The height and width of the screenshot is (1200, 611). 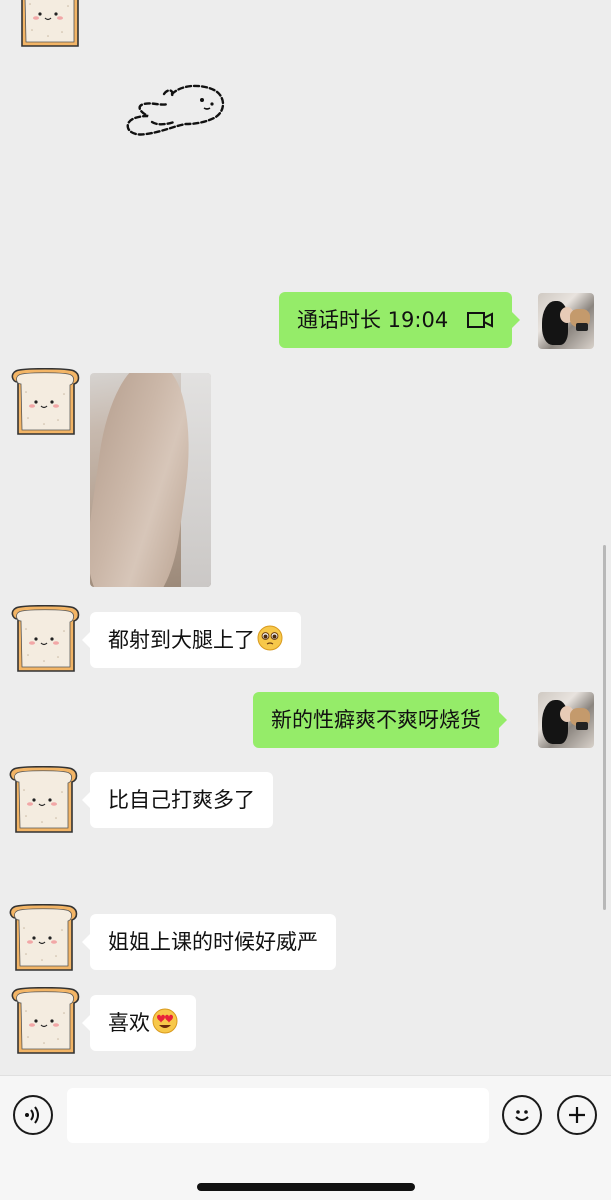 What do you see at coordinates (181, 800) in the screenshot?
I see `message-text: 比自己打爽多了` at bounding box center [181, 800].